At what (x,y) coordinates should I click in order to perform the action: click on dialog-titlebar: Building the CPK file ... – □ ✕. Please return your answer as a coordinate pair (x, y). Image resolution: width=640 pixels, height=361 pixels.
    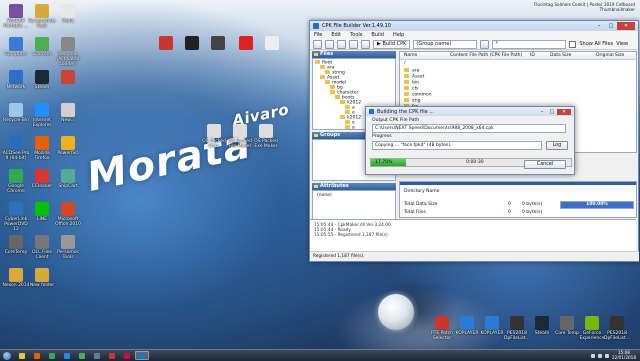
    Looking at the image, I should click on (470, 111).